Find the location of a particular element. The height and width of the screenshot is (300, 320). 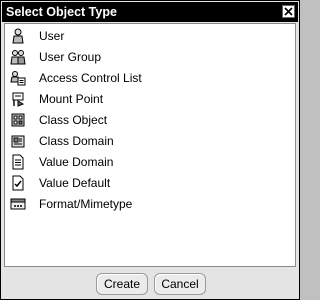

list-item-user-group: User Group is located at coordinates (150, 57).